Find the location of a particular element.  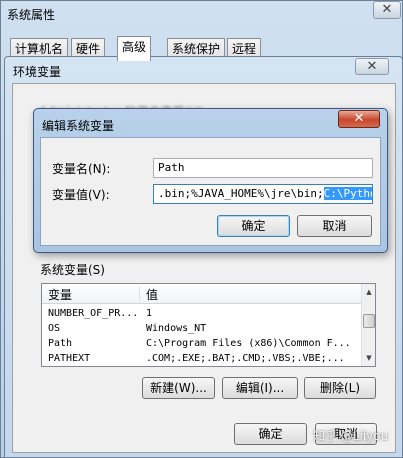

column-header-value: 值 is located at coordinates (152, 294).